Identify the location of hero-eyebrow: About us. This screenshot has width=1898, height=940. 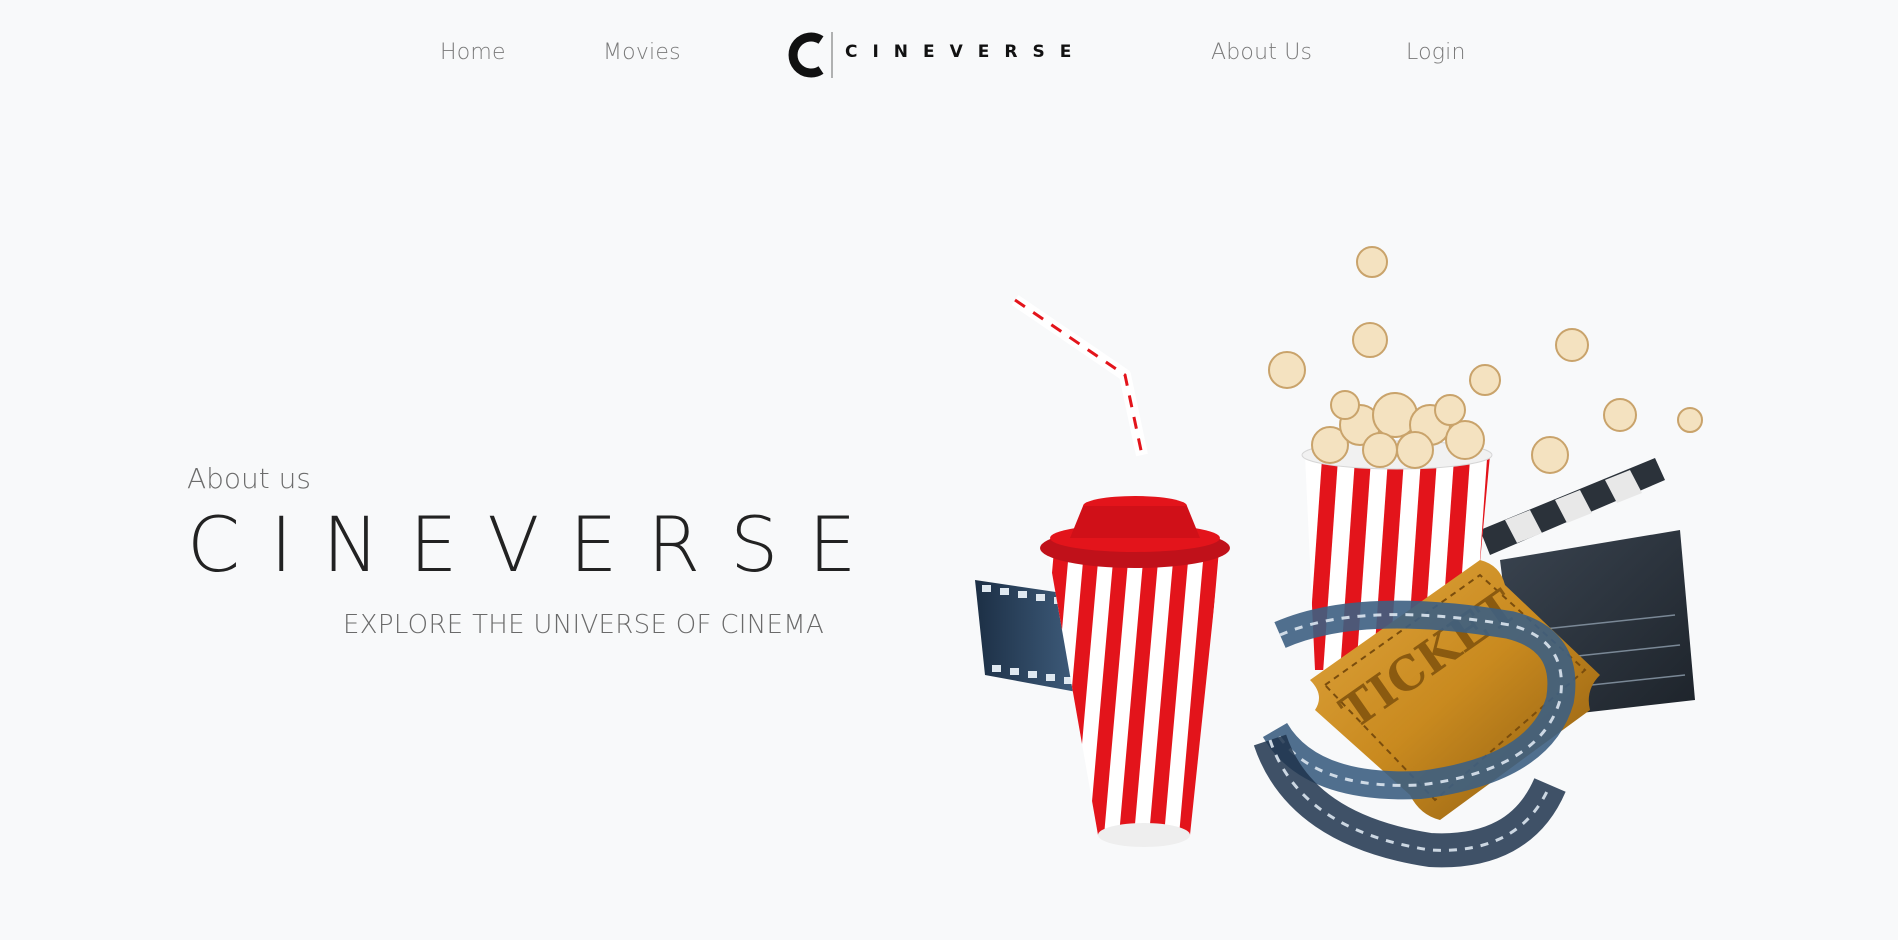
(249, 478).